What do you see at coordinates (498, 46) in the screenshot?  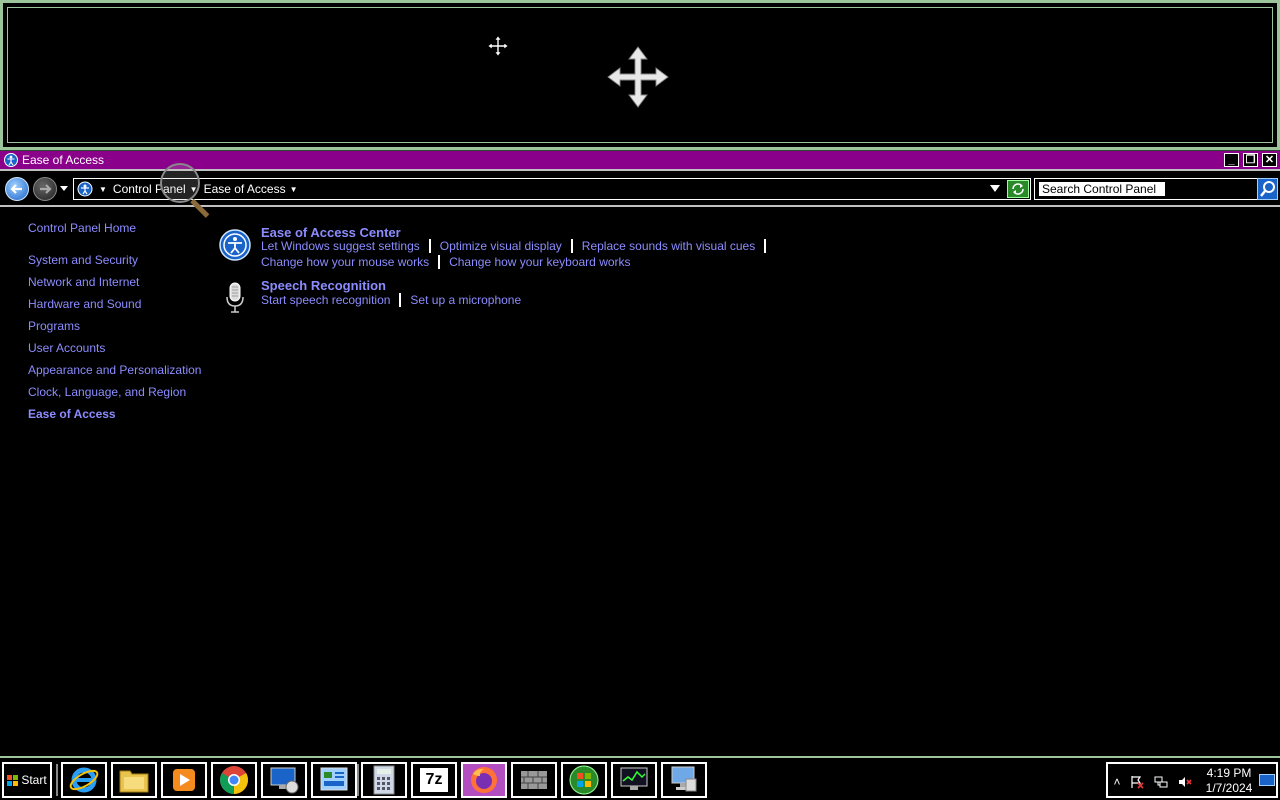 I see `move-cursor-icon` at bounding box center [498, 46].